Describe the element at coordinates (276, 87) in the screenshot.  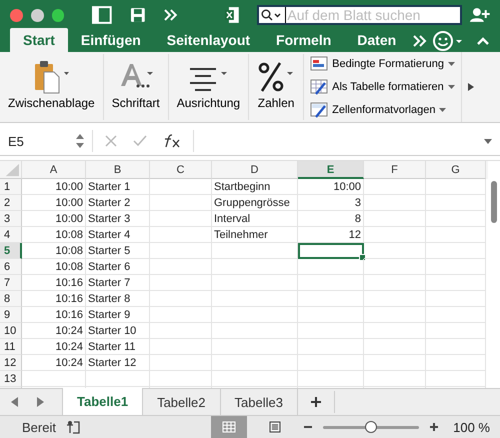
I see `ribbon-button: Zahlen` at that location.